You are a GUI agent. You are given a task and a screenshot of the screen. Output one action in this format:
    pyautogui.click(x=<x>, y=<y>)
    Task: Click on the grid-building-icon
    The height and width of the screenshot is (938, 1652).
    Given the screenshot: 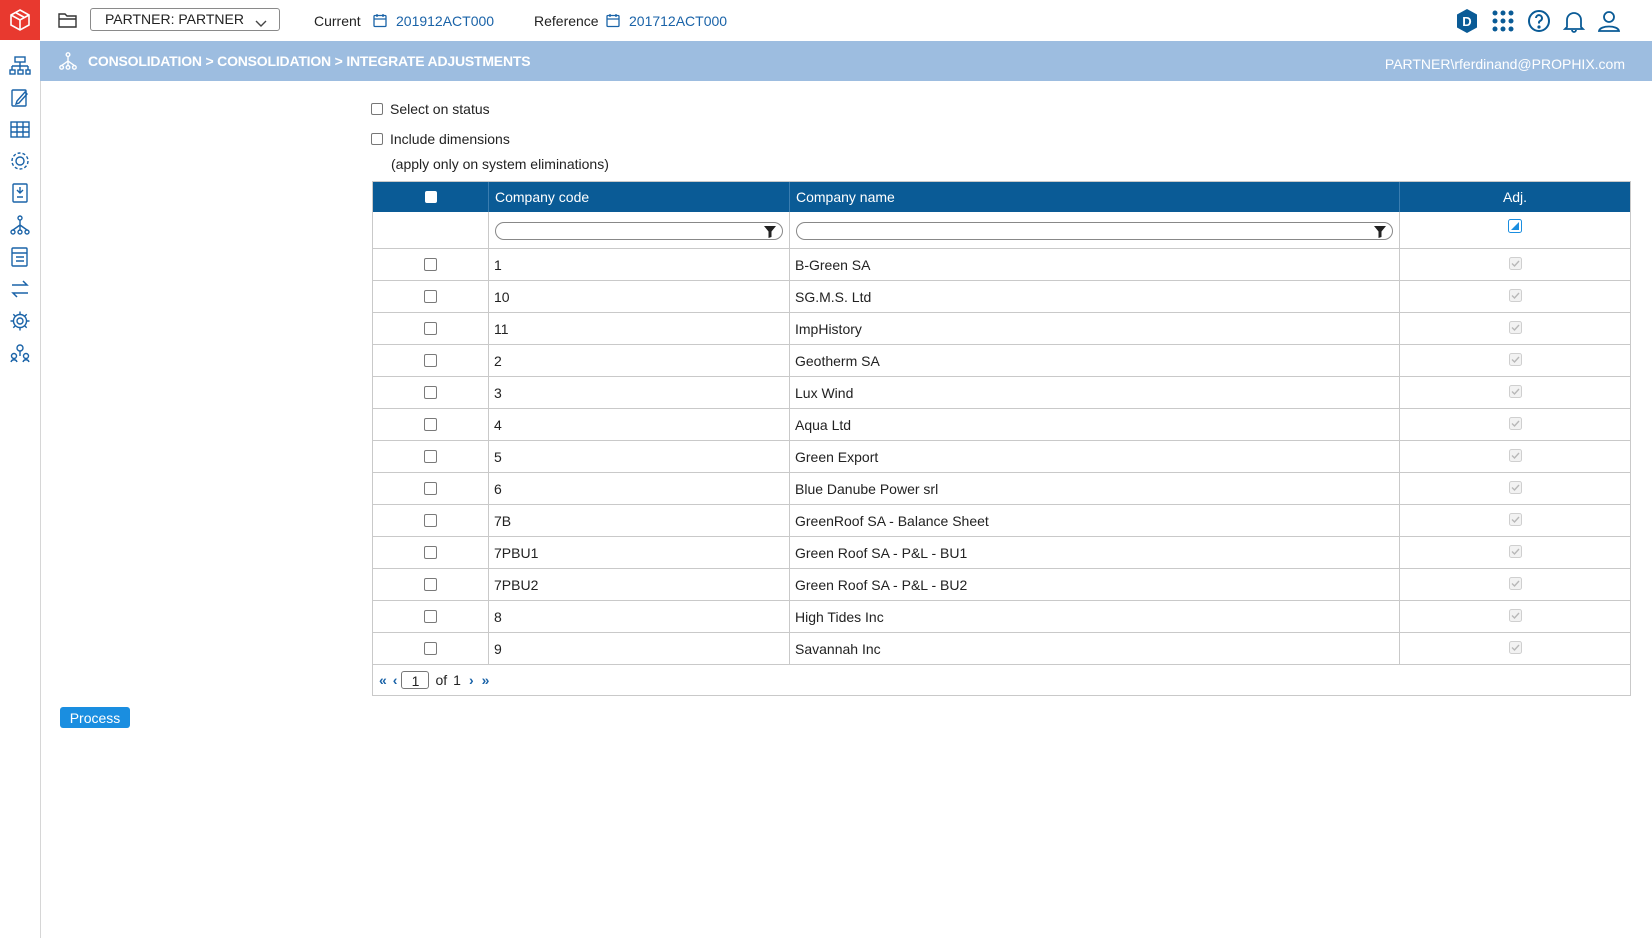 What is the action you would take?
    pyautogui.click(x=20, y=129)
    